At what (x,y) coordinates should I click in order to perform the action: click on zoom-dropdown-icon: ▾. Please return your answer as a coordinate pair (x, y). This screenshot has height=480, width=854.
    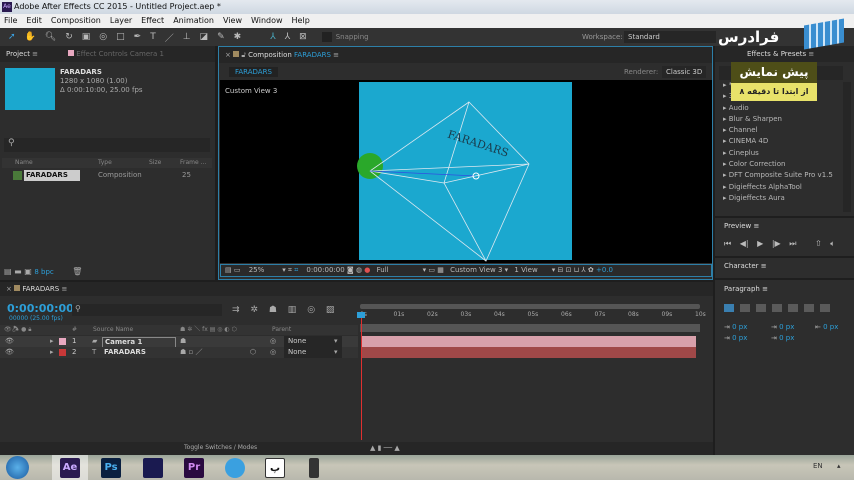
    Looking at the image, I should click on (284, 270).